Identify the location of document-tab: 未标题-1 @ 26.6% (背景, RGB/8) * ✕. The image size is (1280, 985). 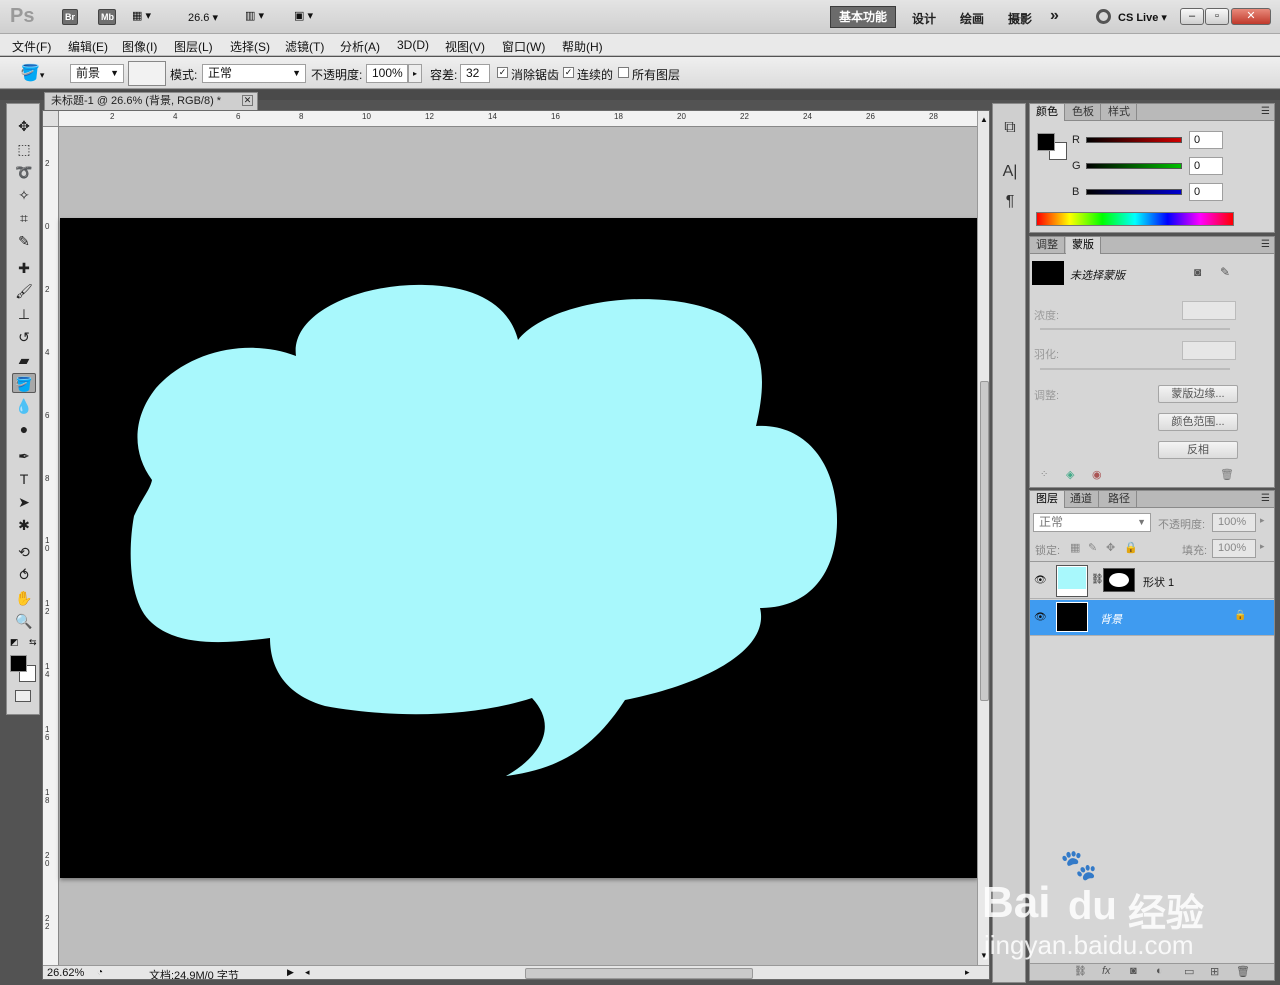
(151, 101).